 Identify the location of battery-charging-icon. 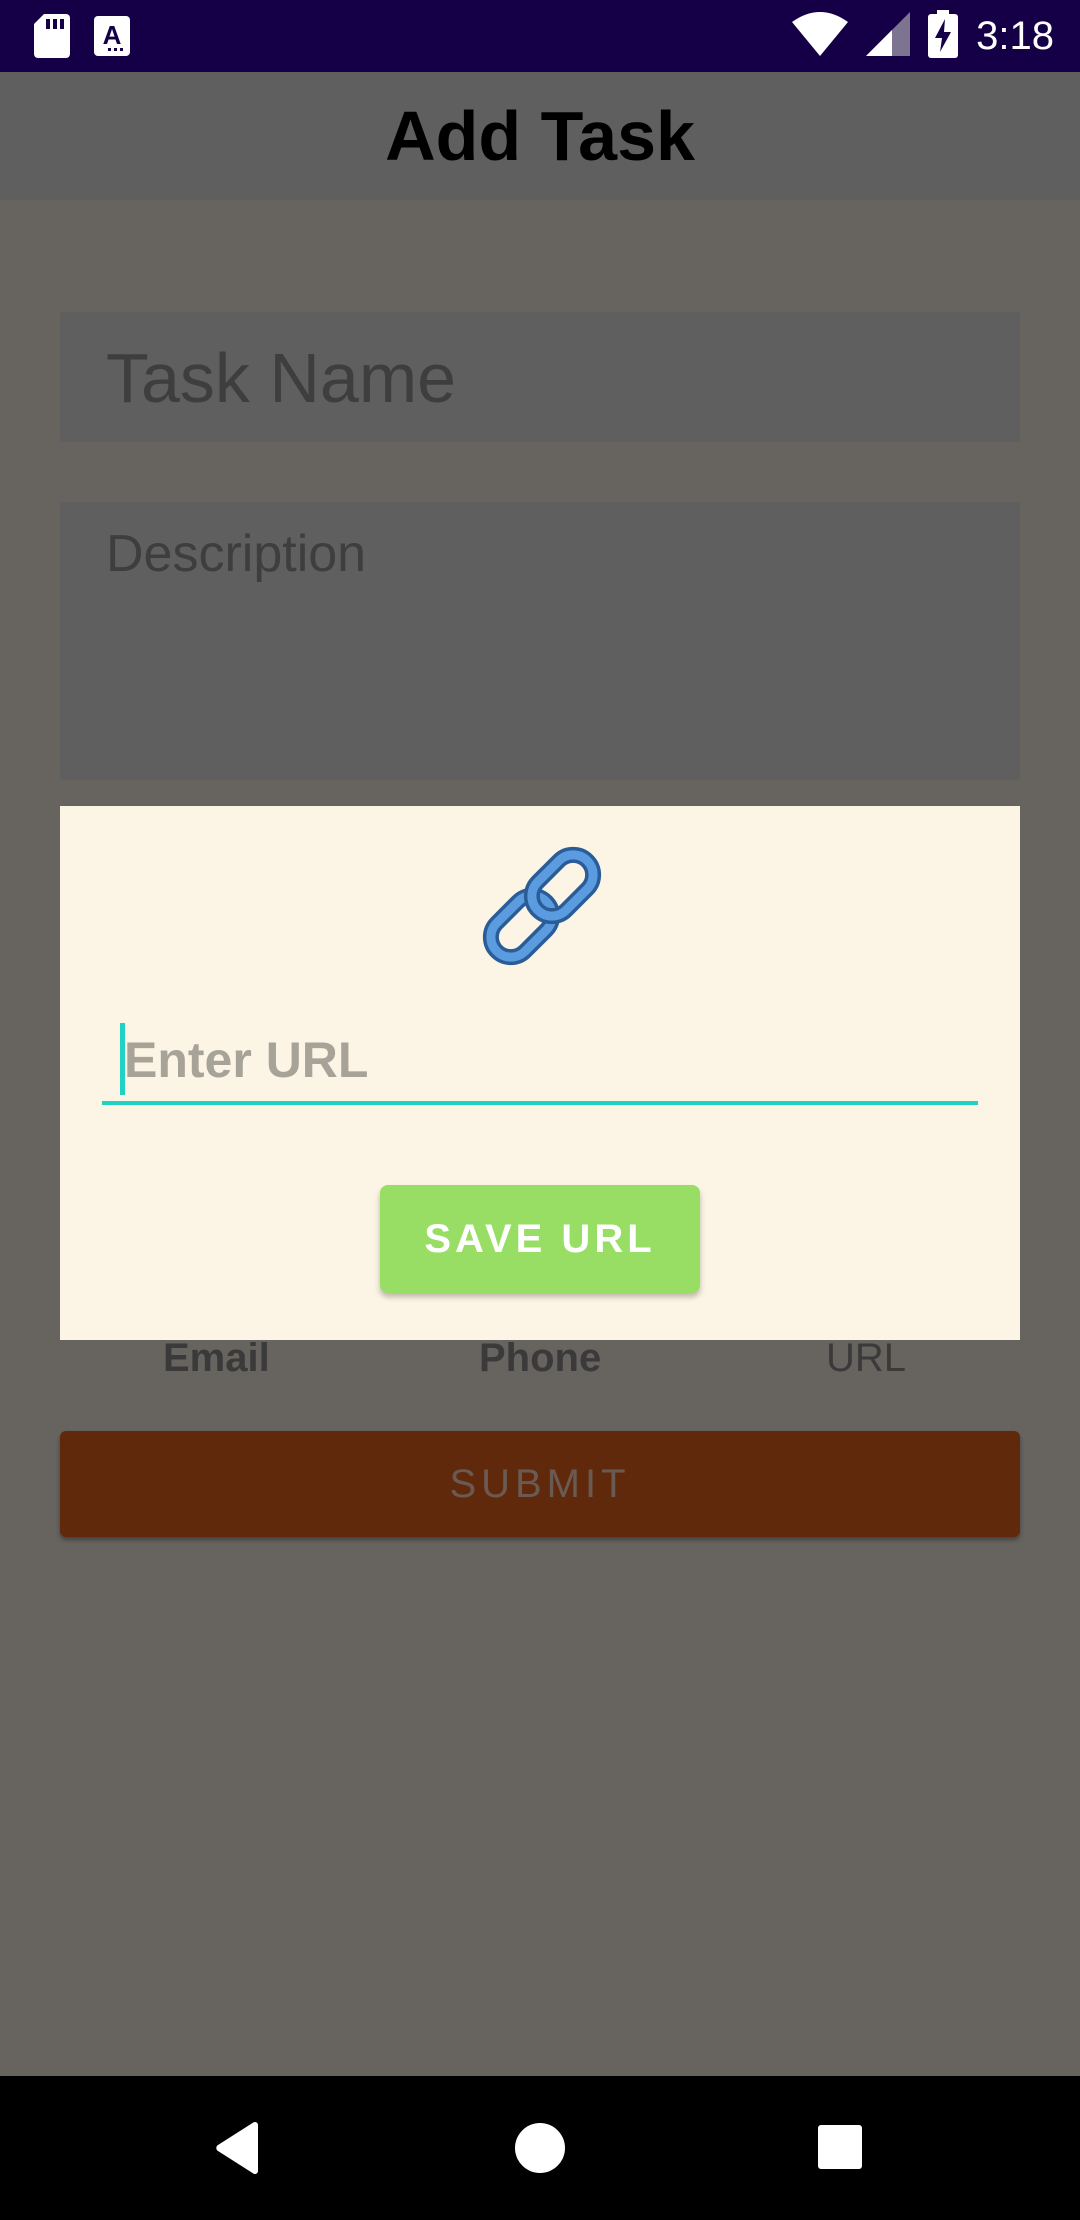
(943, 36).